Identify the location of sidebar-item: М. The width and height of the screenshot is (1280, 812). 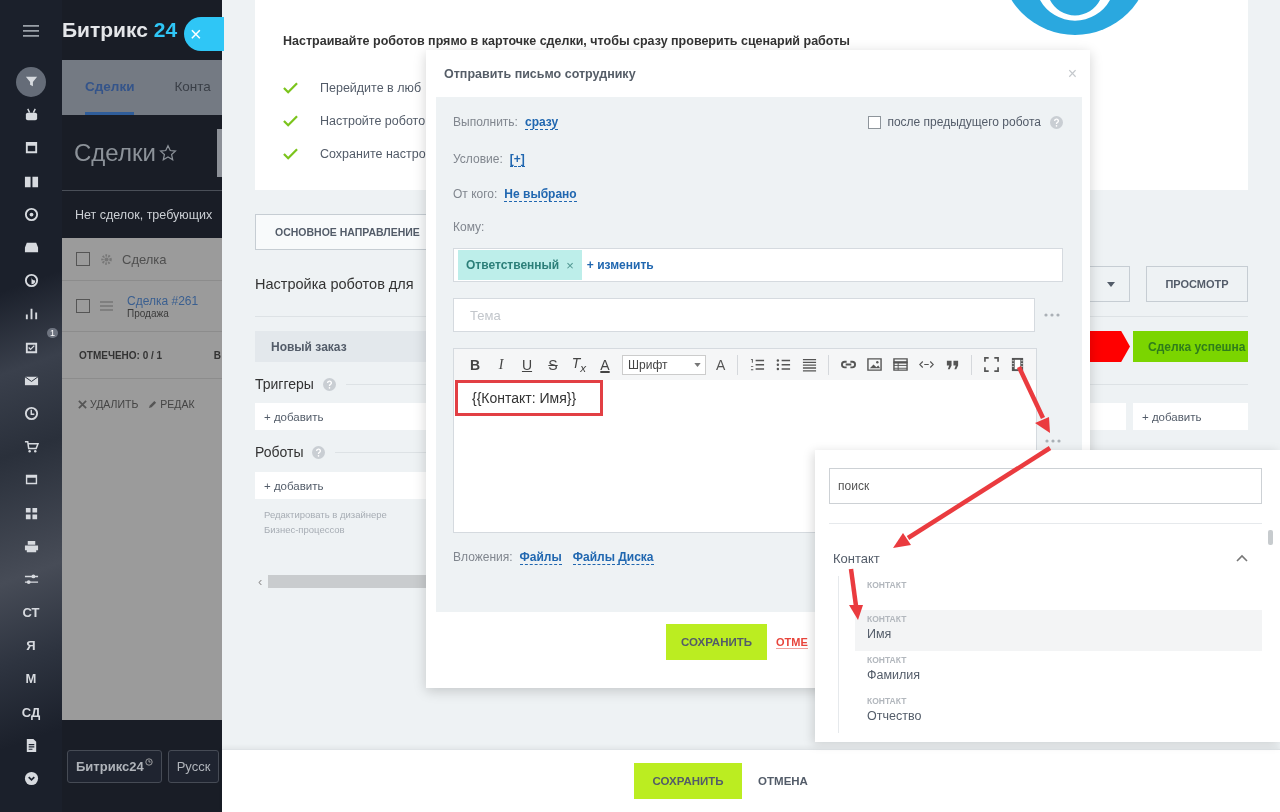
(31, 678).